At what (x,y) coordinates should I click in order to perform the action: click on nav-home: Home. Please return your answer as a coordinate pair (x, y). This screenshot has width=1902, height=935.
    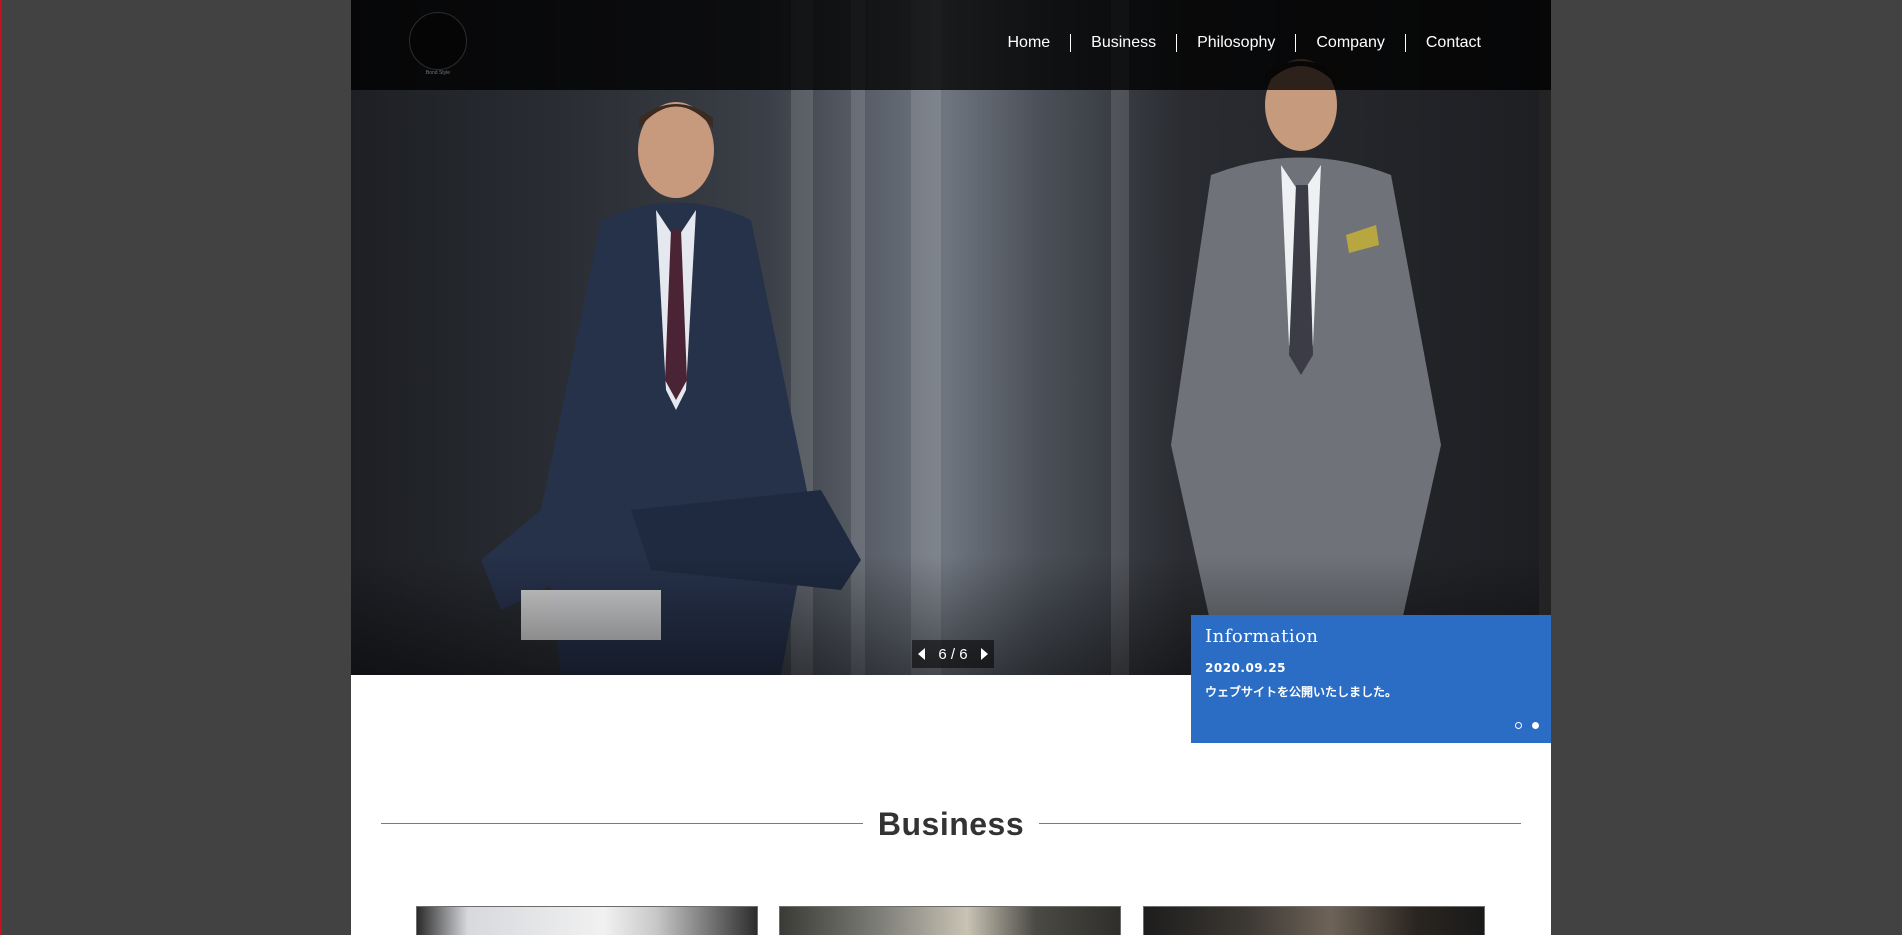
    Looking at the image, I should click on (1028, 43).